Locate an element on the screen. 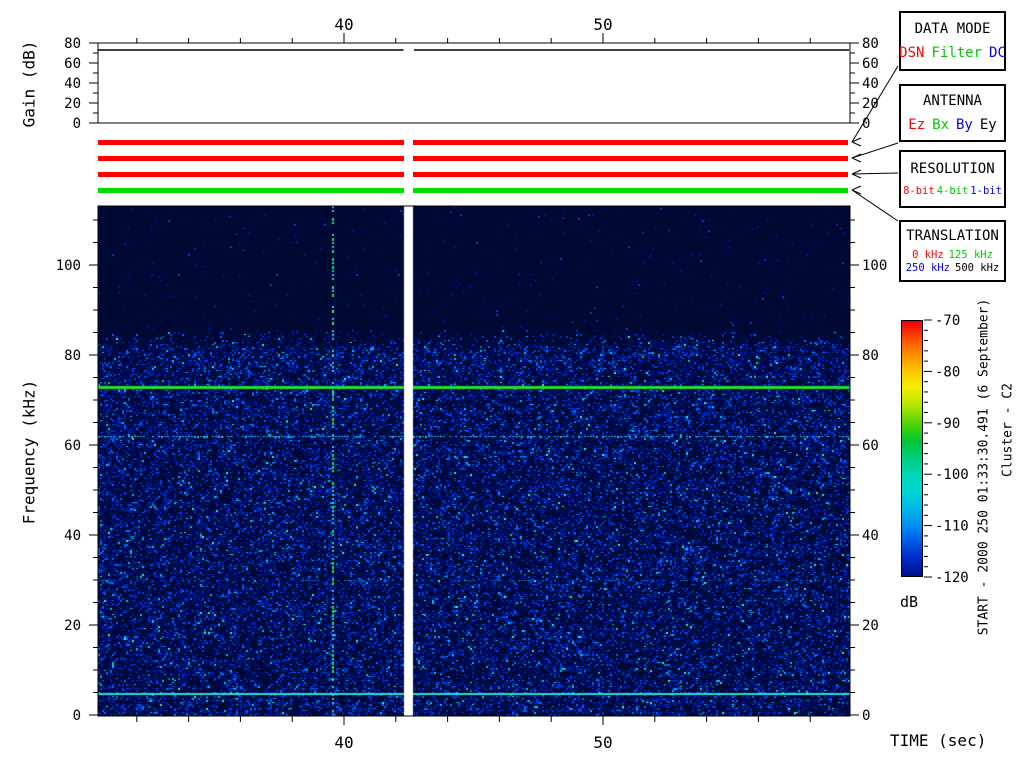  data-mode-title: DATA MODE is located at coordinates (952, 29).